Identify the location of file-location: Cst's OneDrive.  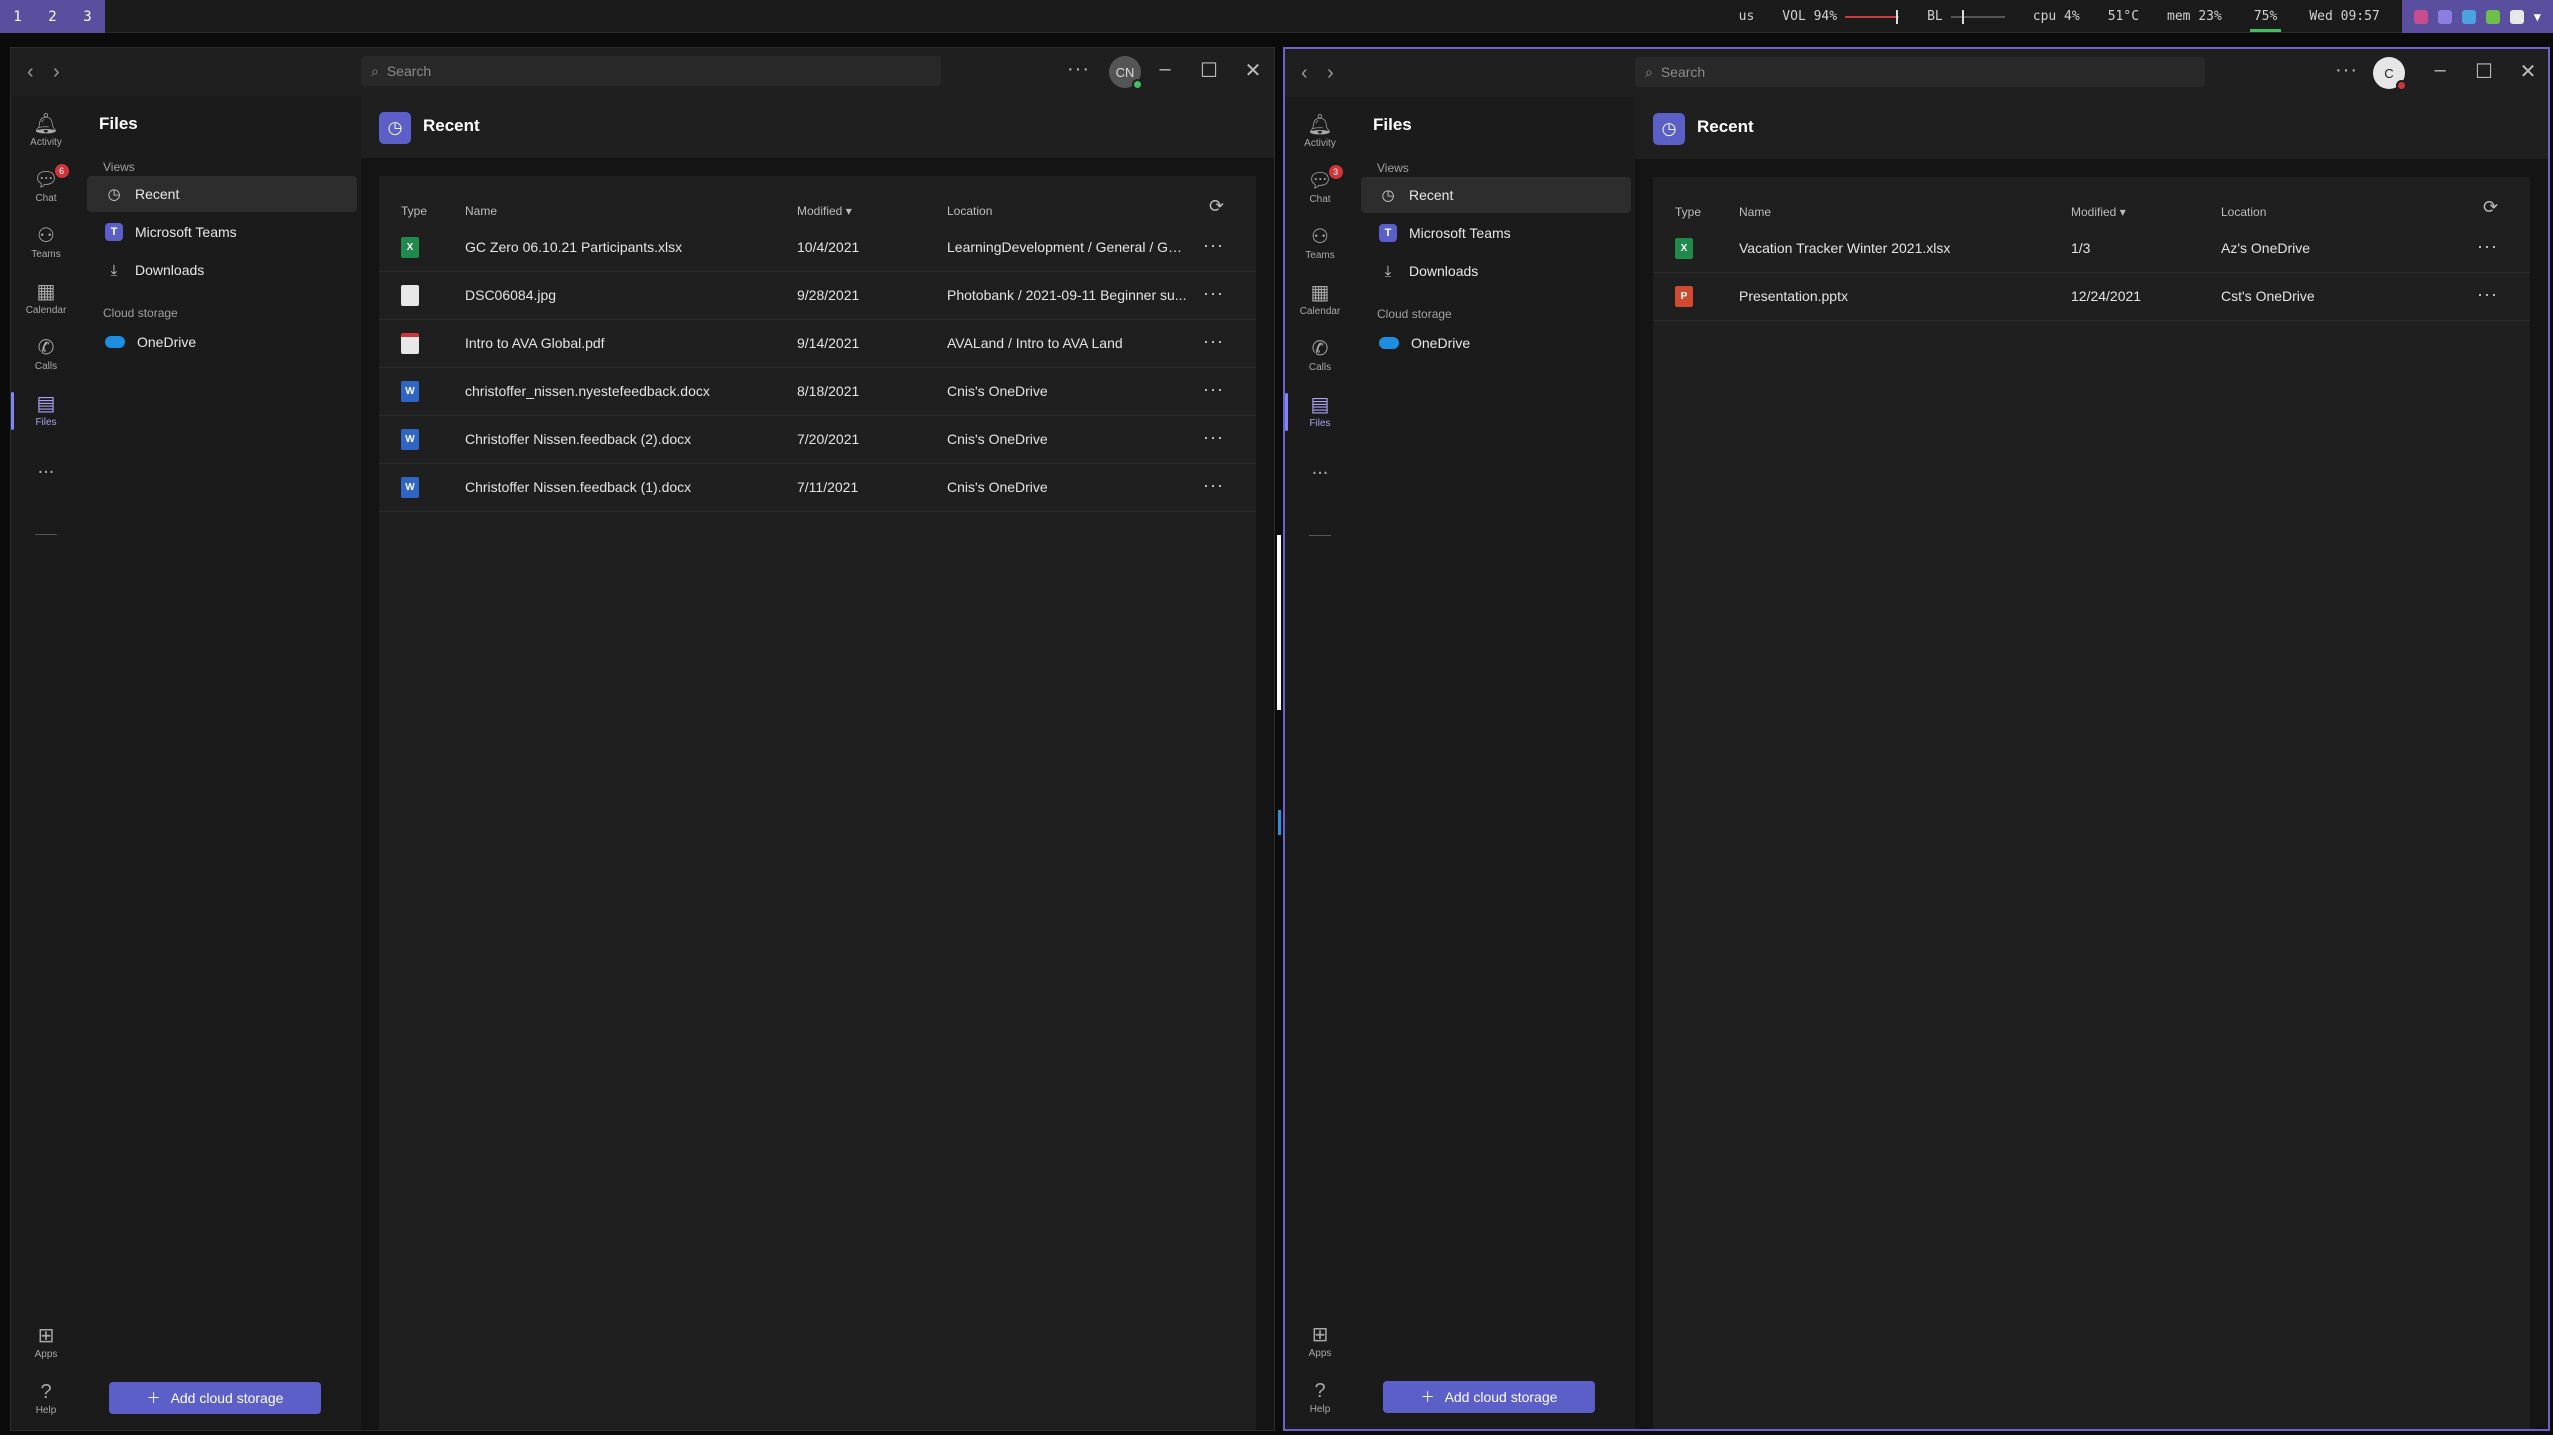
(2341, 296).